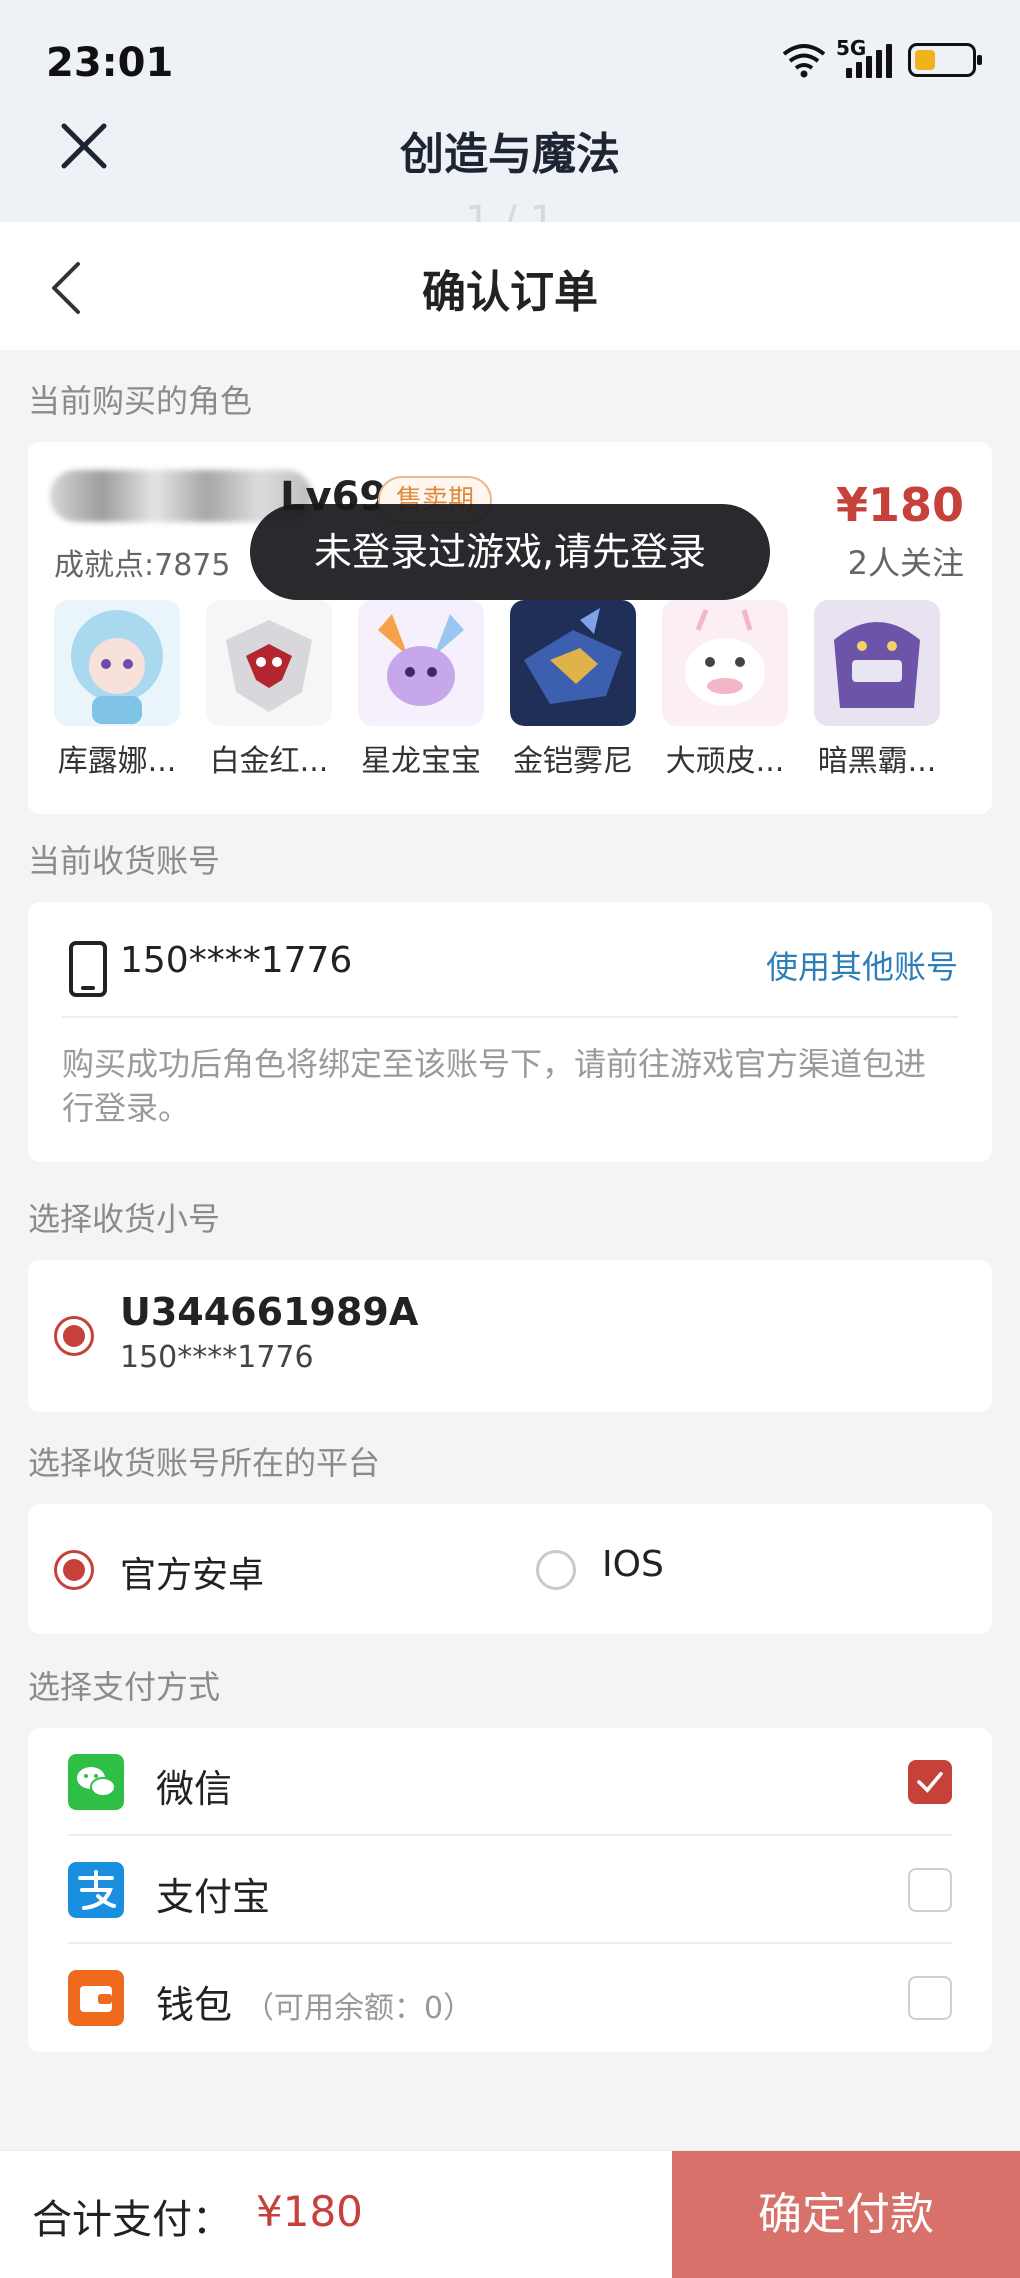  What do you see at coordinates (846, 2214) in the screenshot?
I see `confirm-payment-button: 确定付款` at bounding box center [846, 2214].